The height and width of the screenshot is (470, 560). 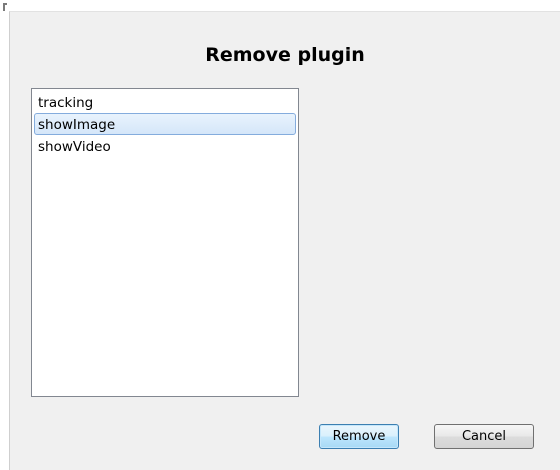 I want to click on window-top-edge, so click(x=280, y=2).